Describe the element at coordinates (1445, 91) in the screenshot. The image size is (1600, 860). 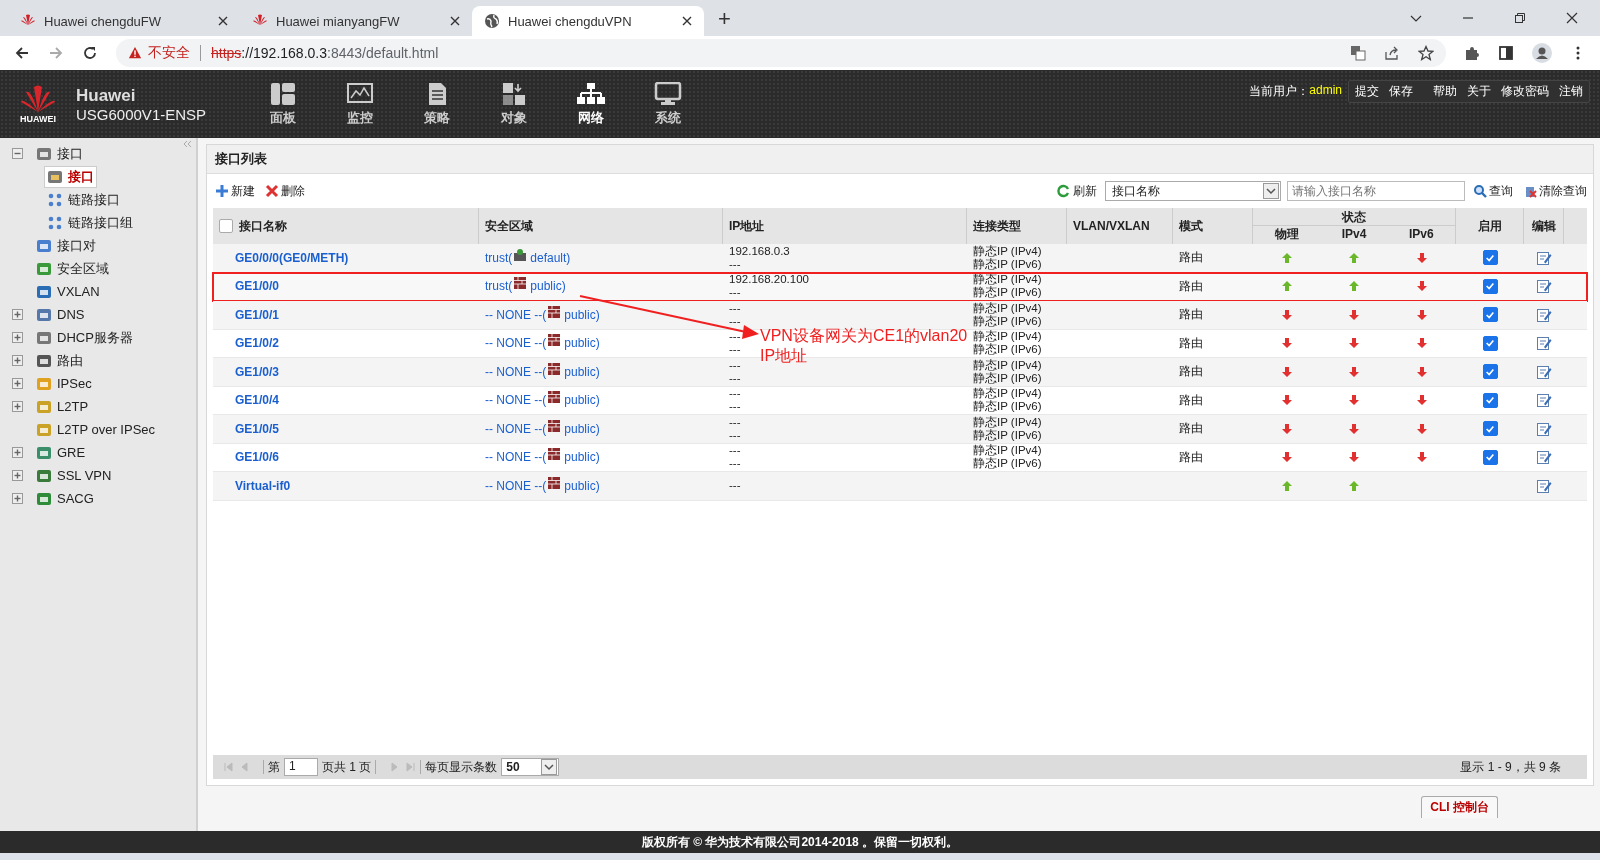
I see `header-link: 帮助` at that location.